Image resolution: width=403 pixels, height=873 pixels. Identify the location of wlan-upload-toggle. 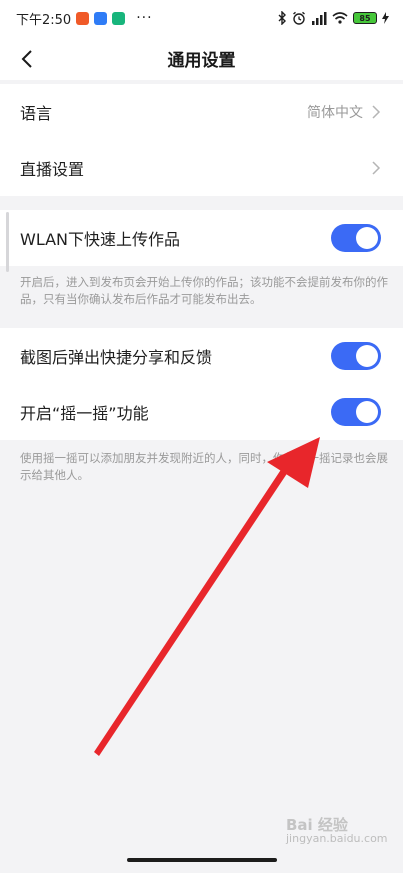
(356, 238).